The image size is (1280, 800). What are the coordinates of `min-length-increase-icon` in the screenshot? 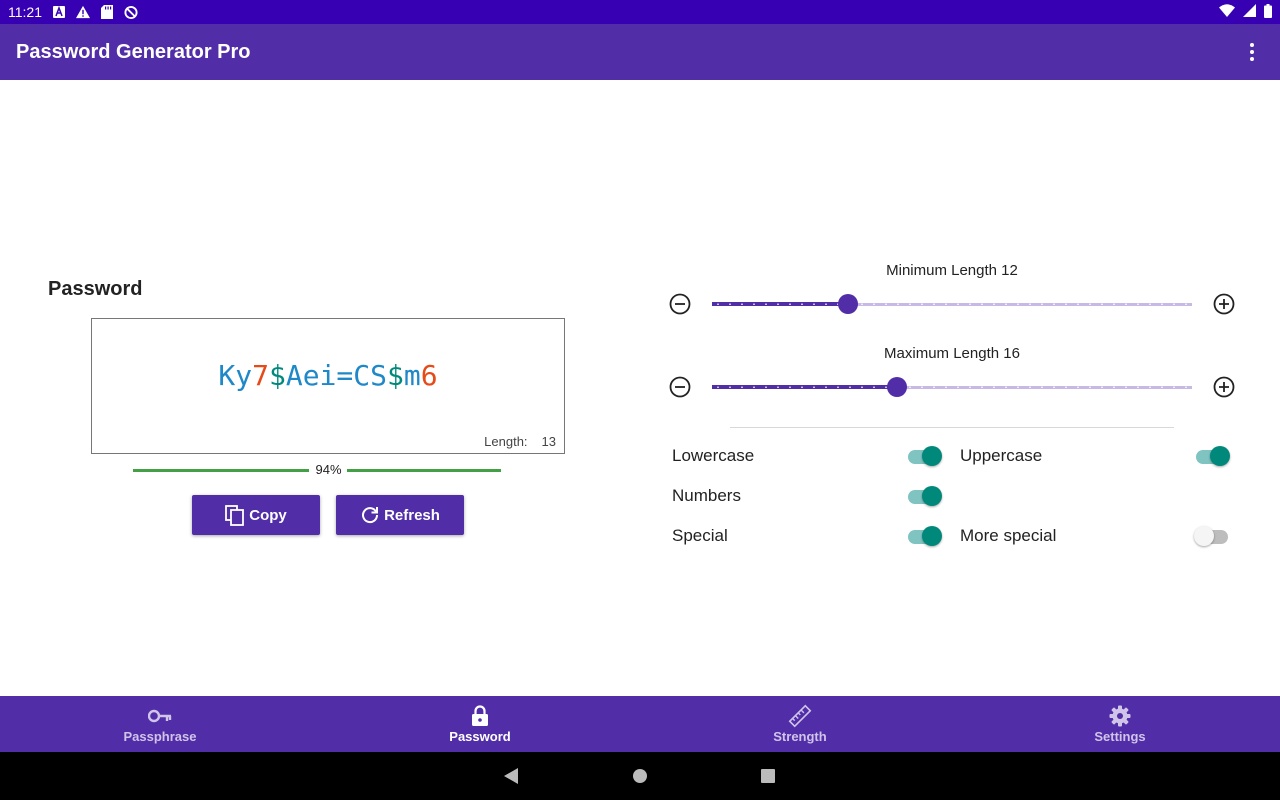 It's located at (1224, 304).